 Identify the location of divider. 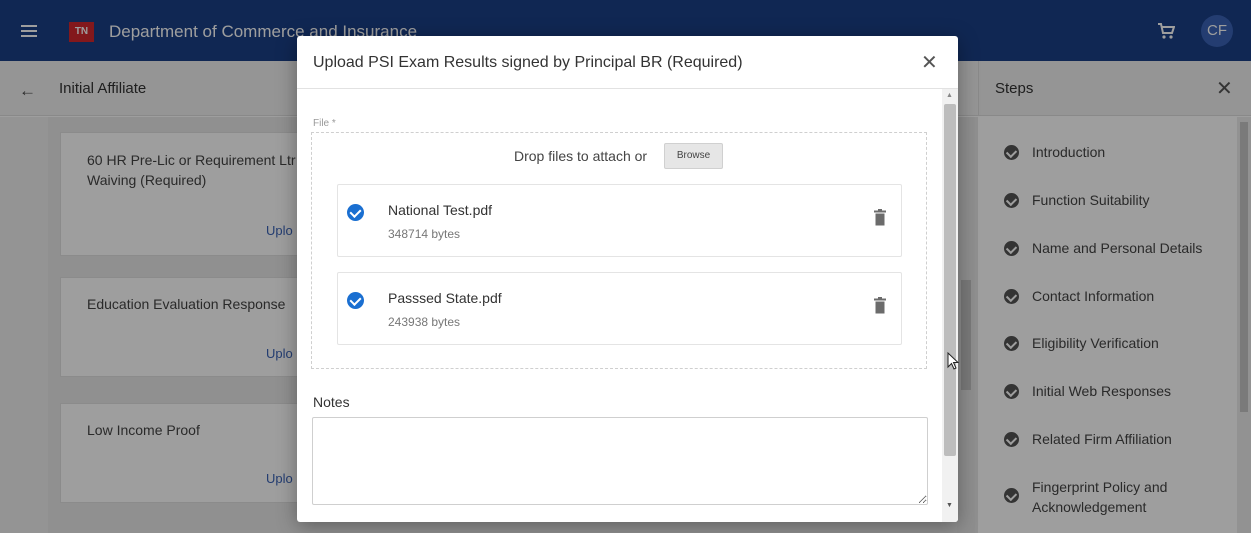
(627, 88).